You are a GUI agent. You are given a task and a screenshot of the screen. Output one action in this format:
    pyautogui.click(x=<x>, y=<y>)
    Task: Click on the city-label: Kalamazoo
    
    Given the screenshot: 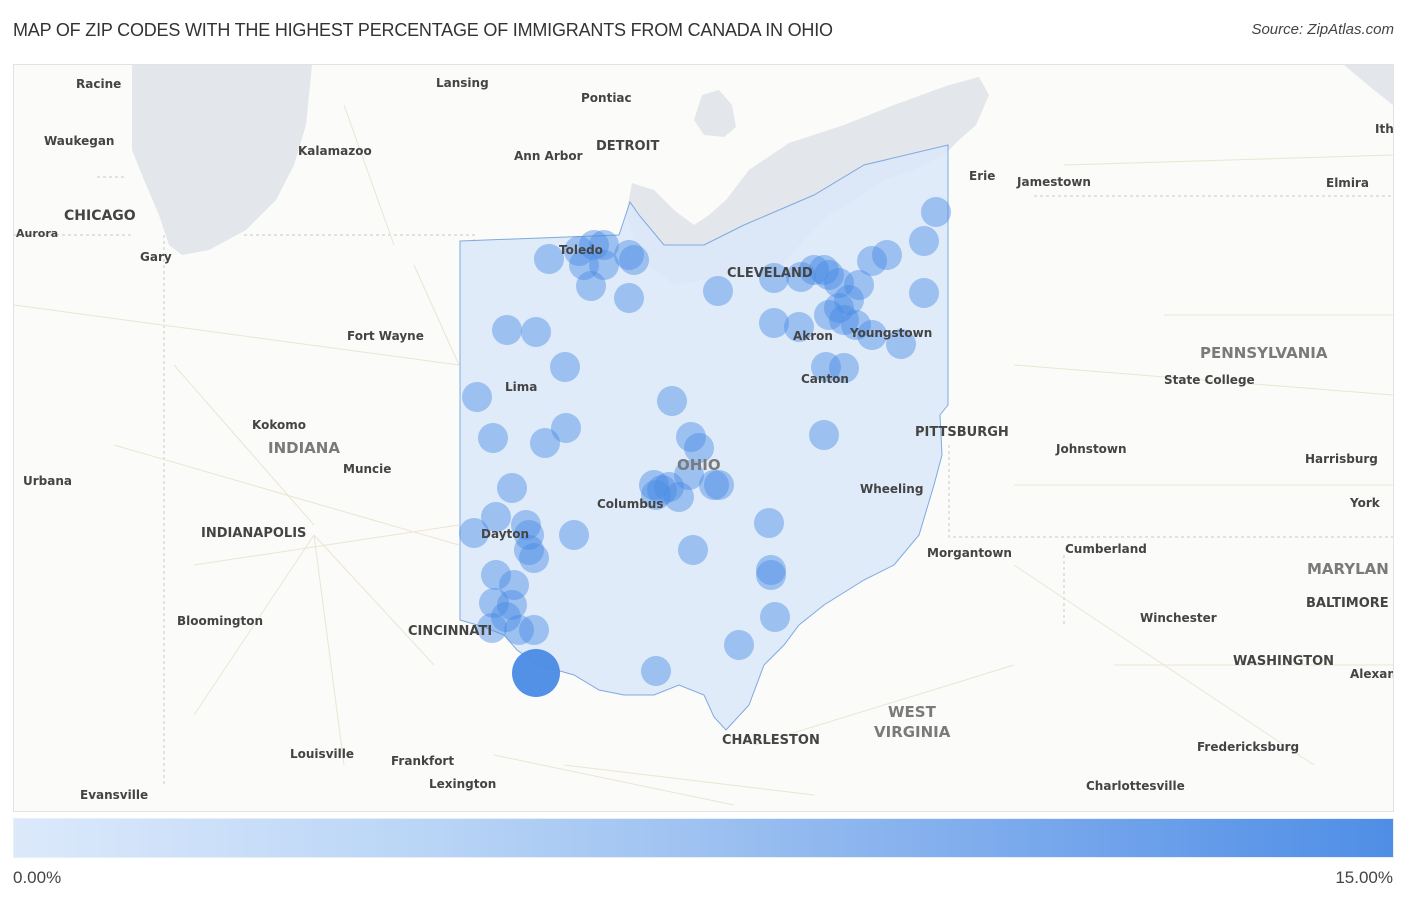 What is the action you would take?
    pyautogui.click(x=335, y=151)
    